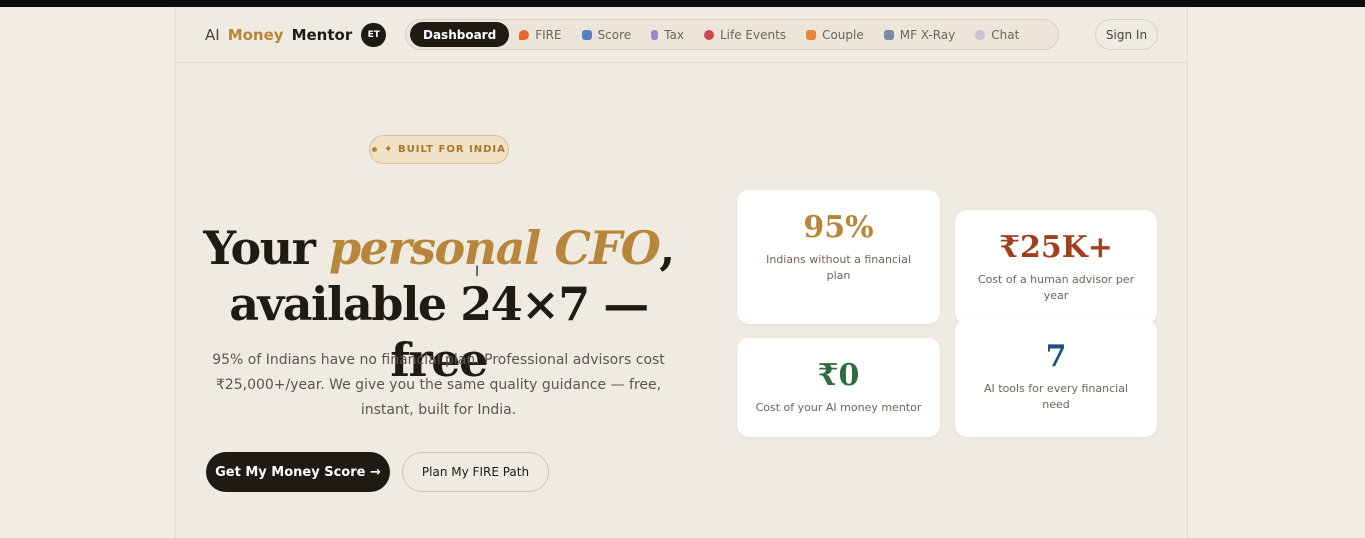 This screenshot has height=538, width=1365. What do you see at coordinates (927, 34) in the screenshot?
I see `nav-mf-xray-label: MF X-Ray` at bounding box center [927, 34].